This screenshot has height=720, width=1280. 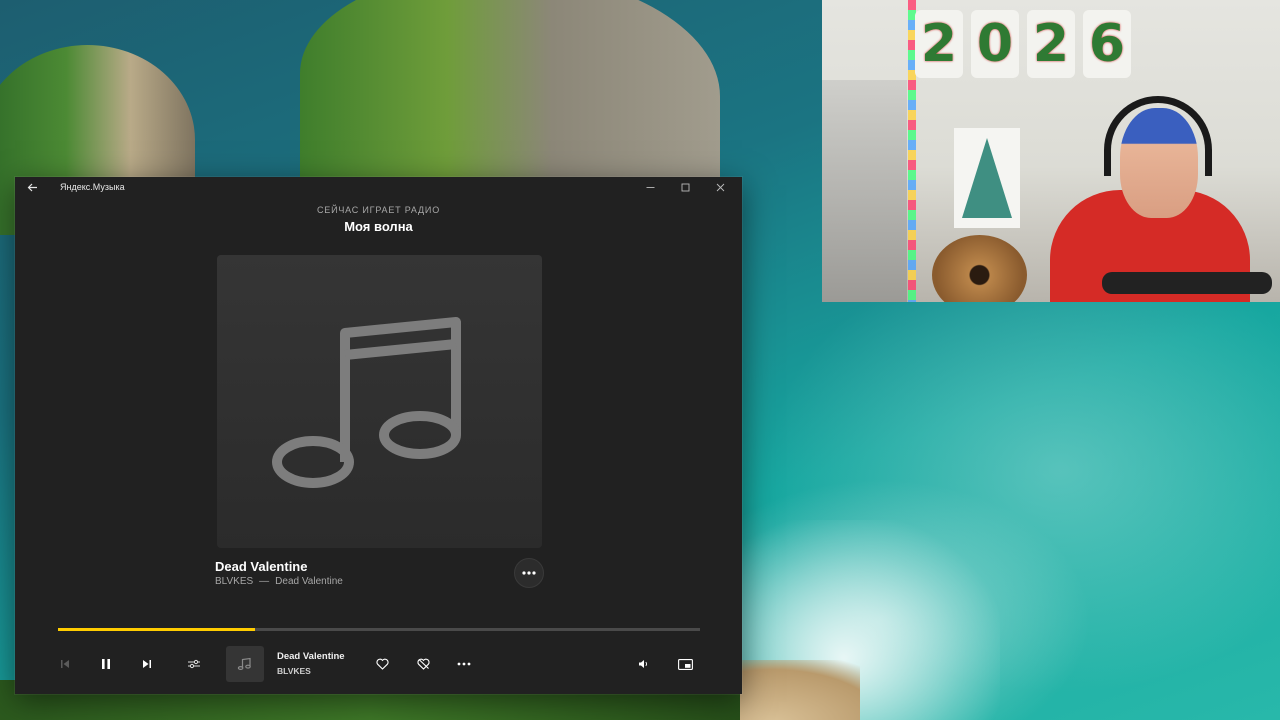 What do you see at coordinates (510, 100) in the screenshot?
I see `wallpaper-cliff-middle` at bounding box center [510, 100].